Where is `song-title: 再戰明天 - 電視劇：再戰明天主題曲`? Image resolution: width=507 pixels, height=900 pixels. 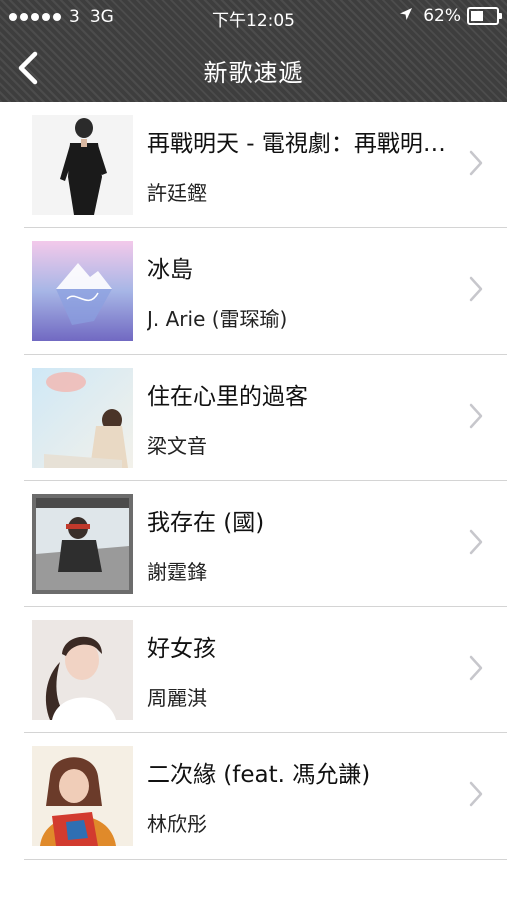
song-title: 再戰明天 - 電視劇：再戰明天主題曲 is located at coordinates (307, 144).